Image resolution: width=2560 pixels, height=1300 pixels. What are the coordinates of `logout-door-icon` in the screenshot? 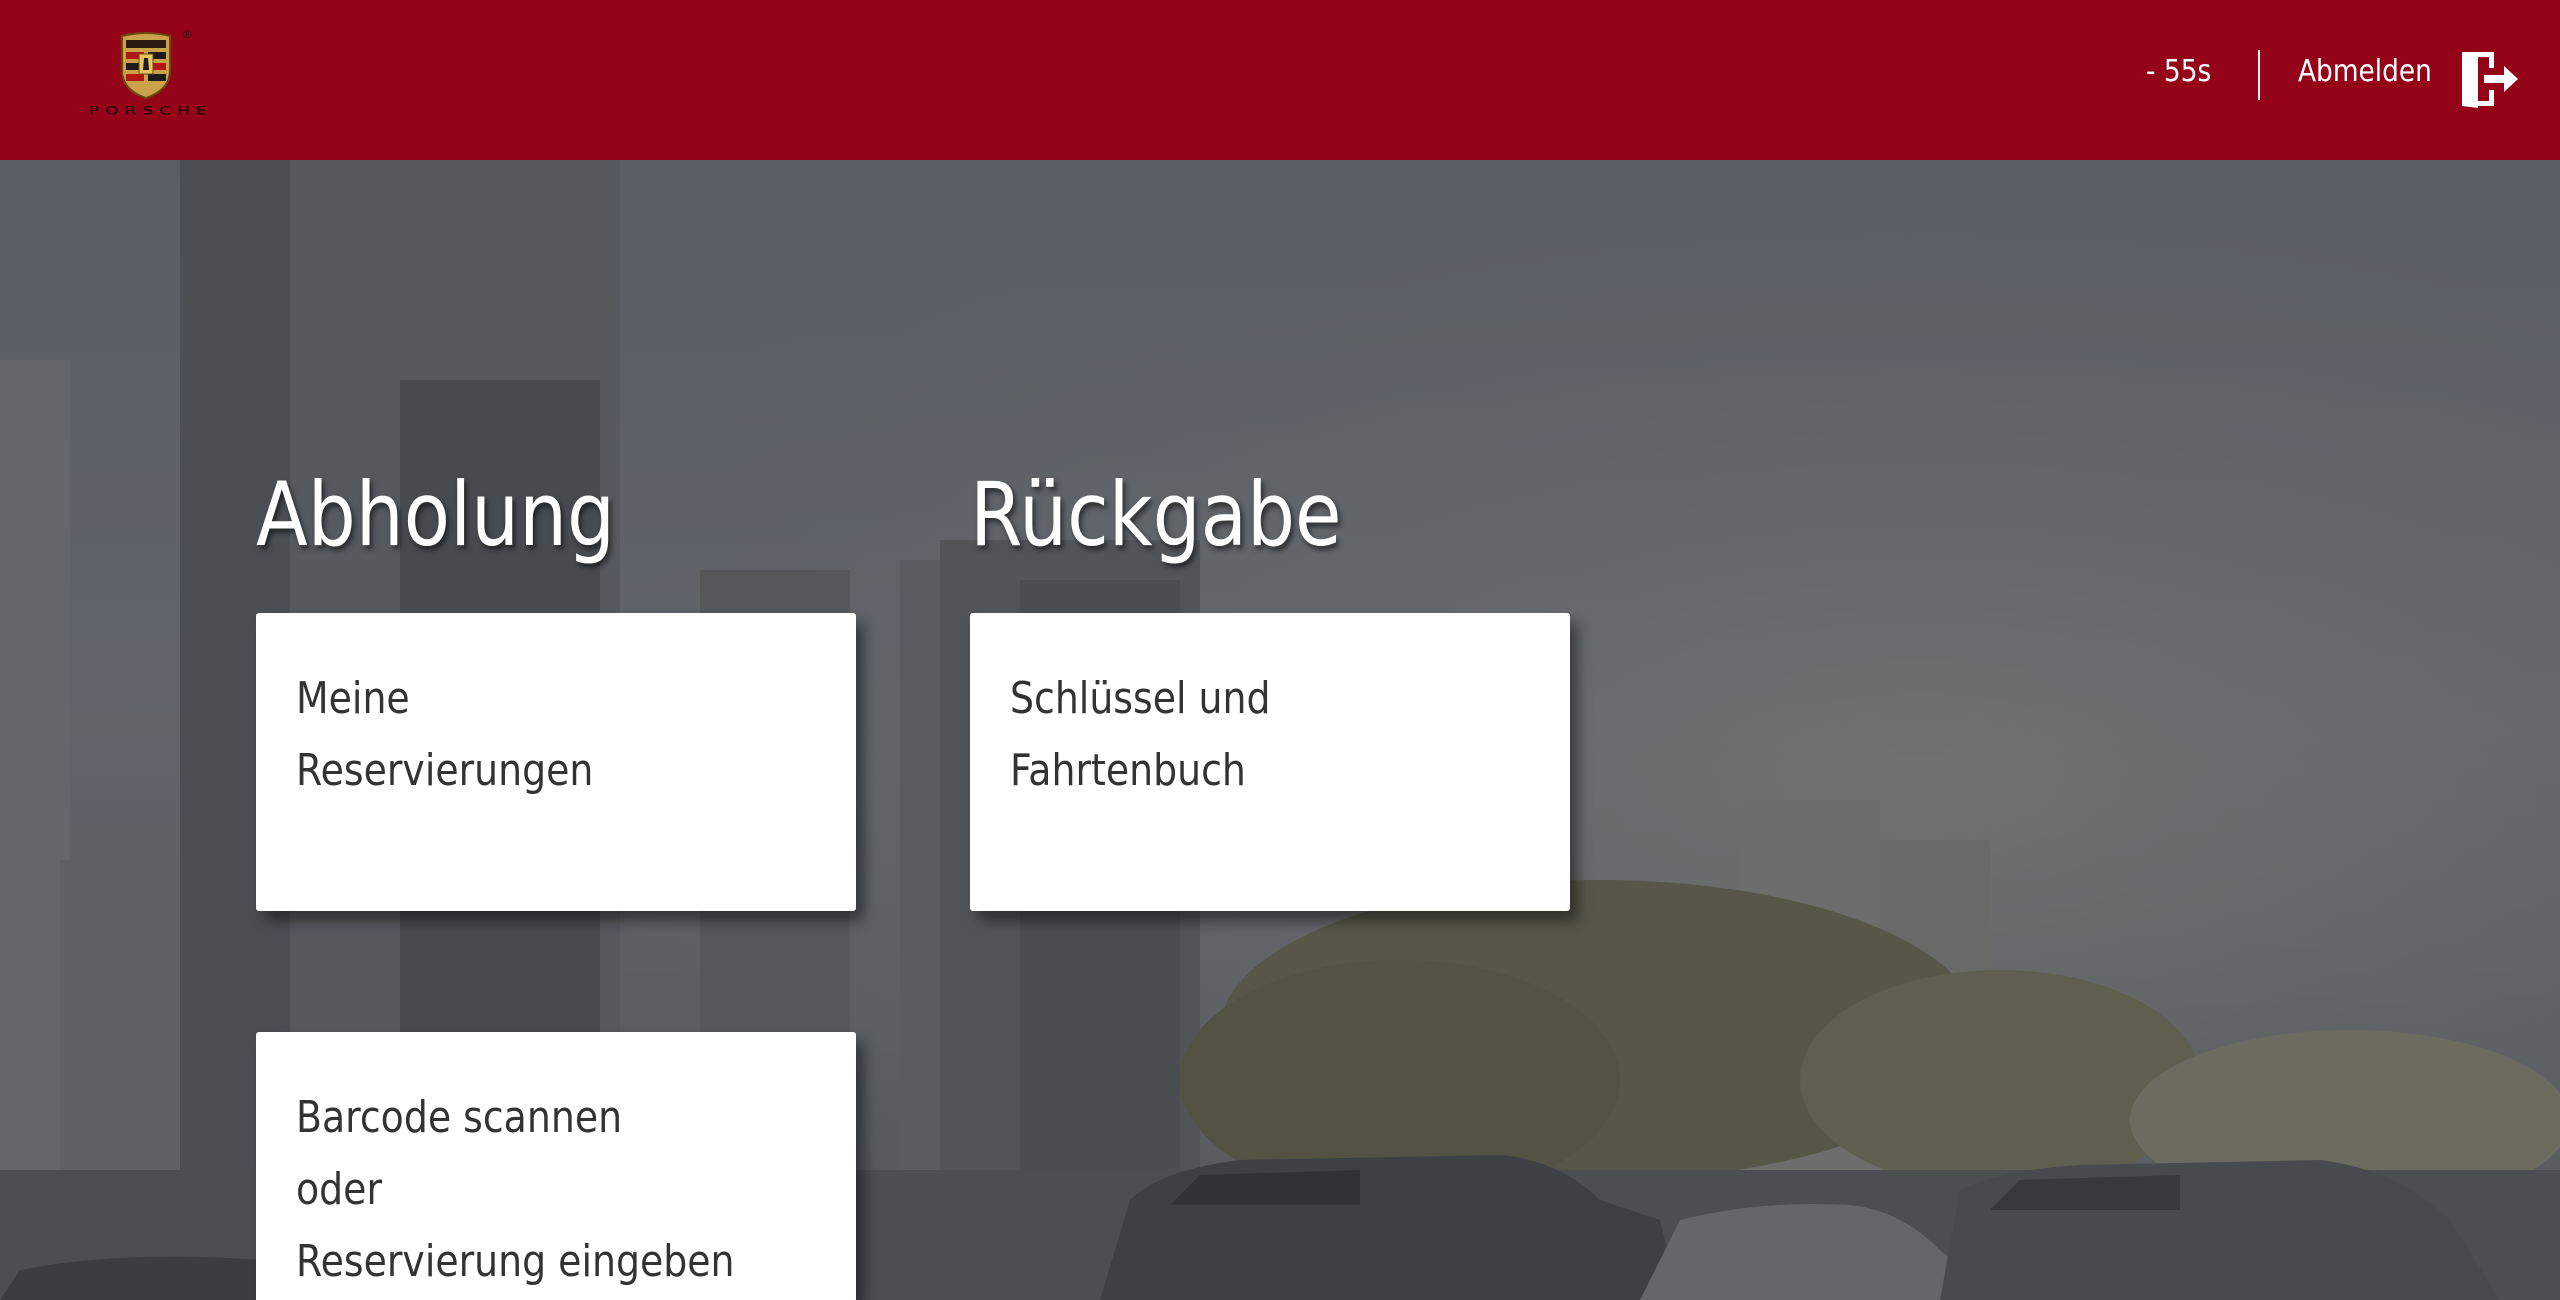 It's located at (2489, 79).